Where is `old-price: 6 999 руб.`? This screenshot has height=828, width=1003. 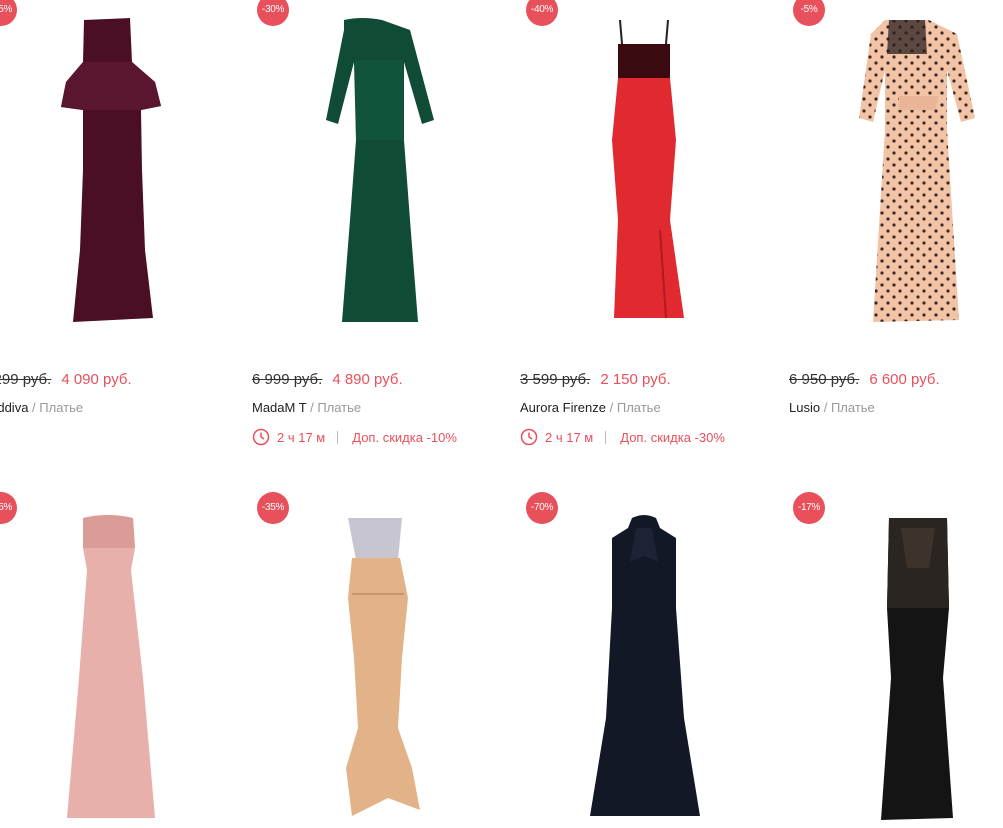
old-price: 6 999 руб. is located at coordinates (287, 379).